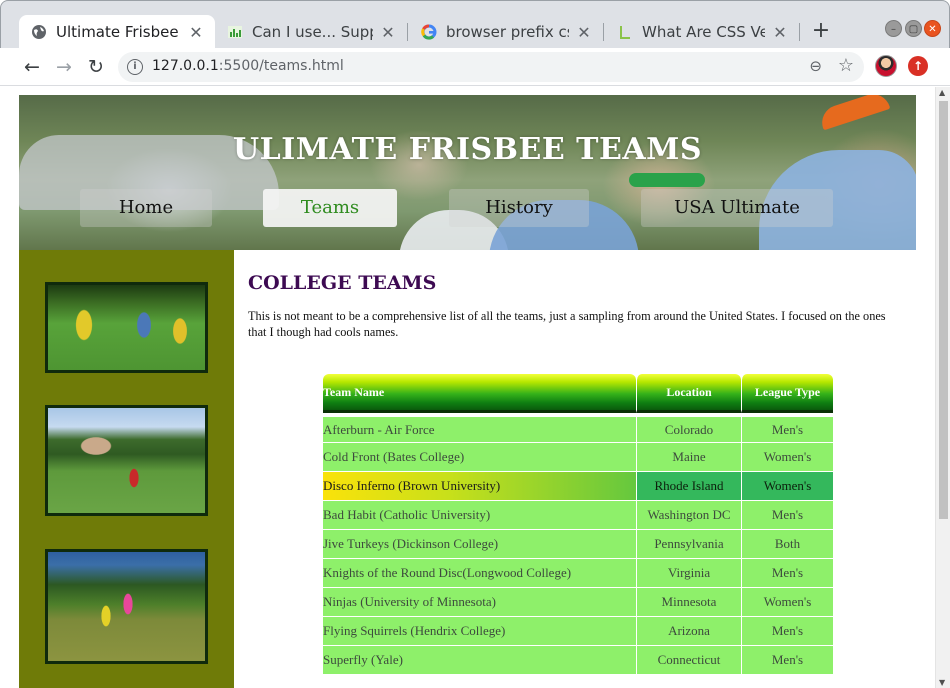 This screenshot has height=688, width=950. What do you see at coordinates (126, 327) in the screenshot?
I see `sidebar-photo-players` at bounding box center [126, 327].